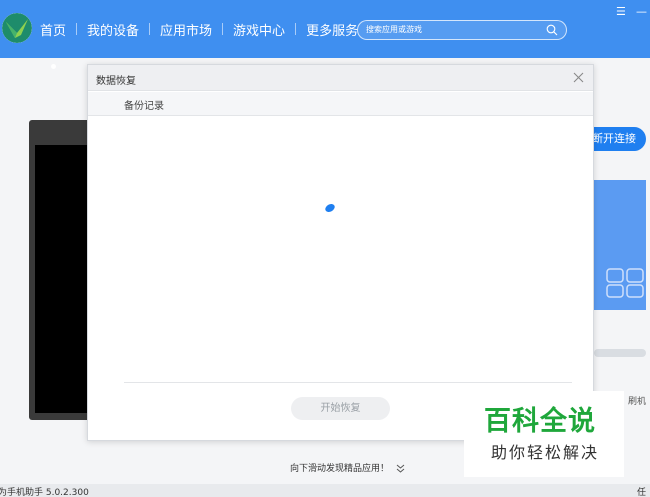 The height and width of the screenshot is (497, 650). I want to click on top-bar: 首页 我的设备 应用市场 游戏中心 更多服务 搜索应用或游戏 ☰ —, so click(325, 34).